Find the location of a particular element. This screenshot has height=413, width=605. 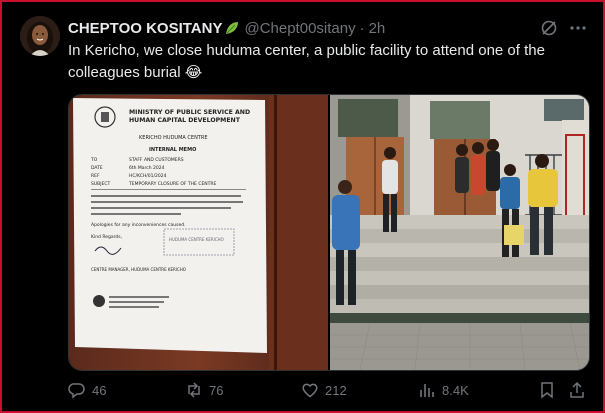

reply-count: 46 is located at coordinates (99, 390).